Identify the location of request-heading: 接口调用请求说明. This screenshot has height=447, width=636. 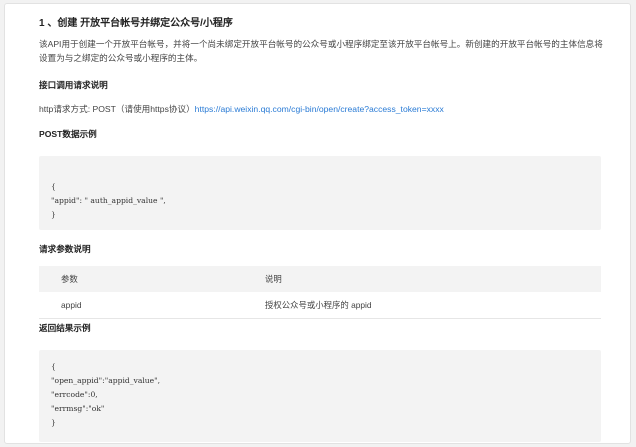
(73, 85).